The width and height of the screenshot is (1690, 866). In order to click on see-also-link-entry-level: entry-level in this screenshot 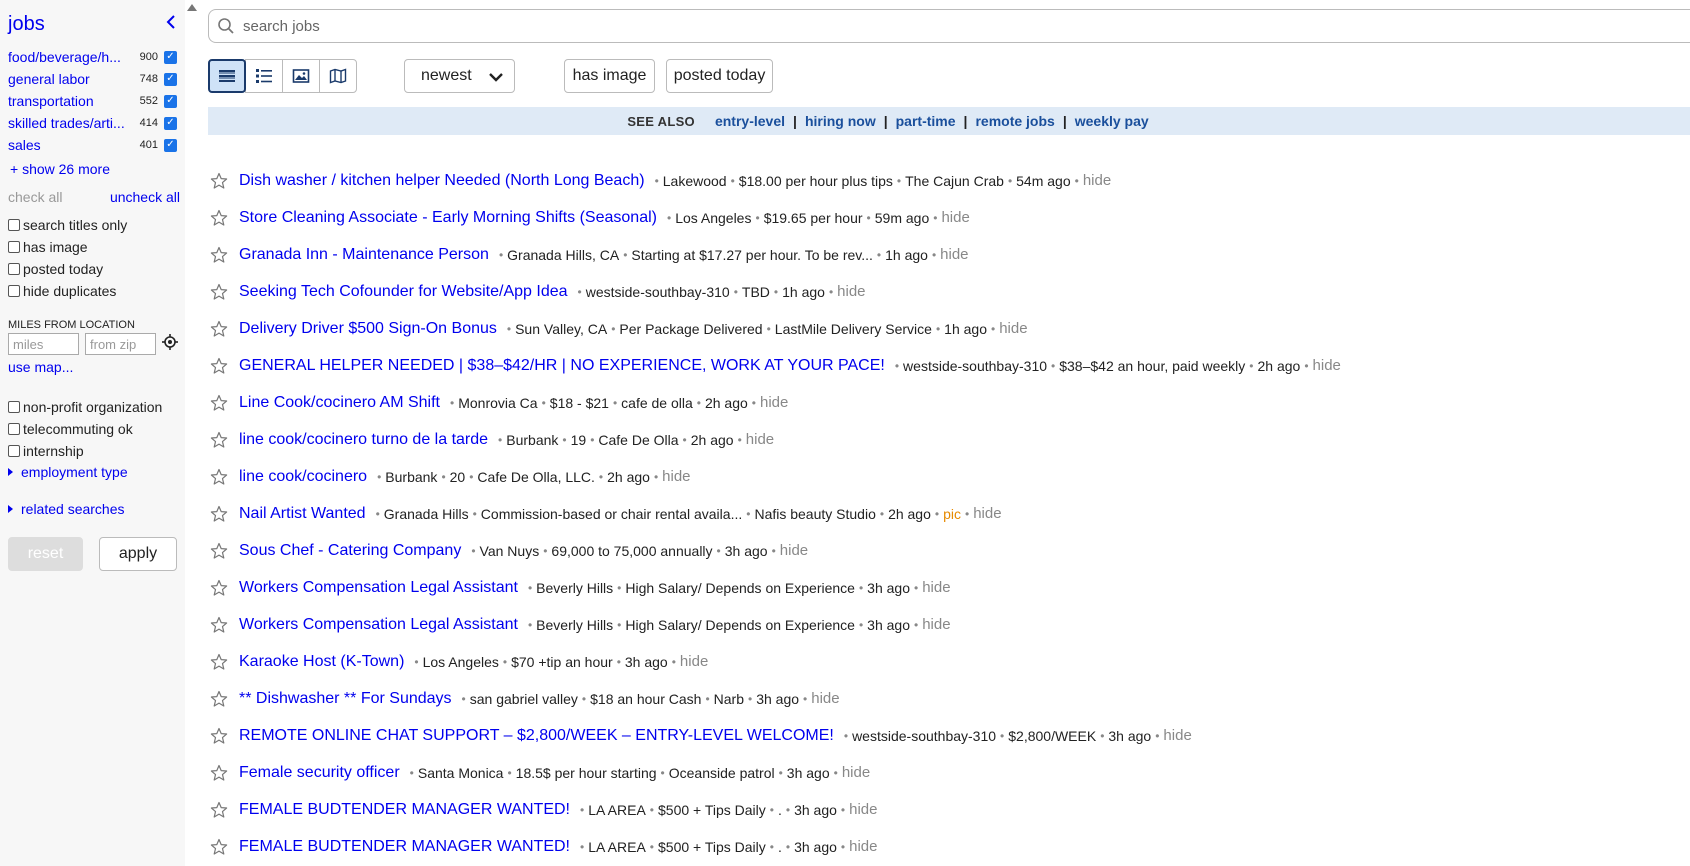, I will do `click(750, 121)`.